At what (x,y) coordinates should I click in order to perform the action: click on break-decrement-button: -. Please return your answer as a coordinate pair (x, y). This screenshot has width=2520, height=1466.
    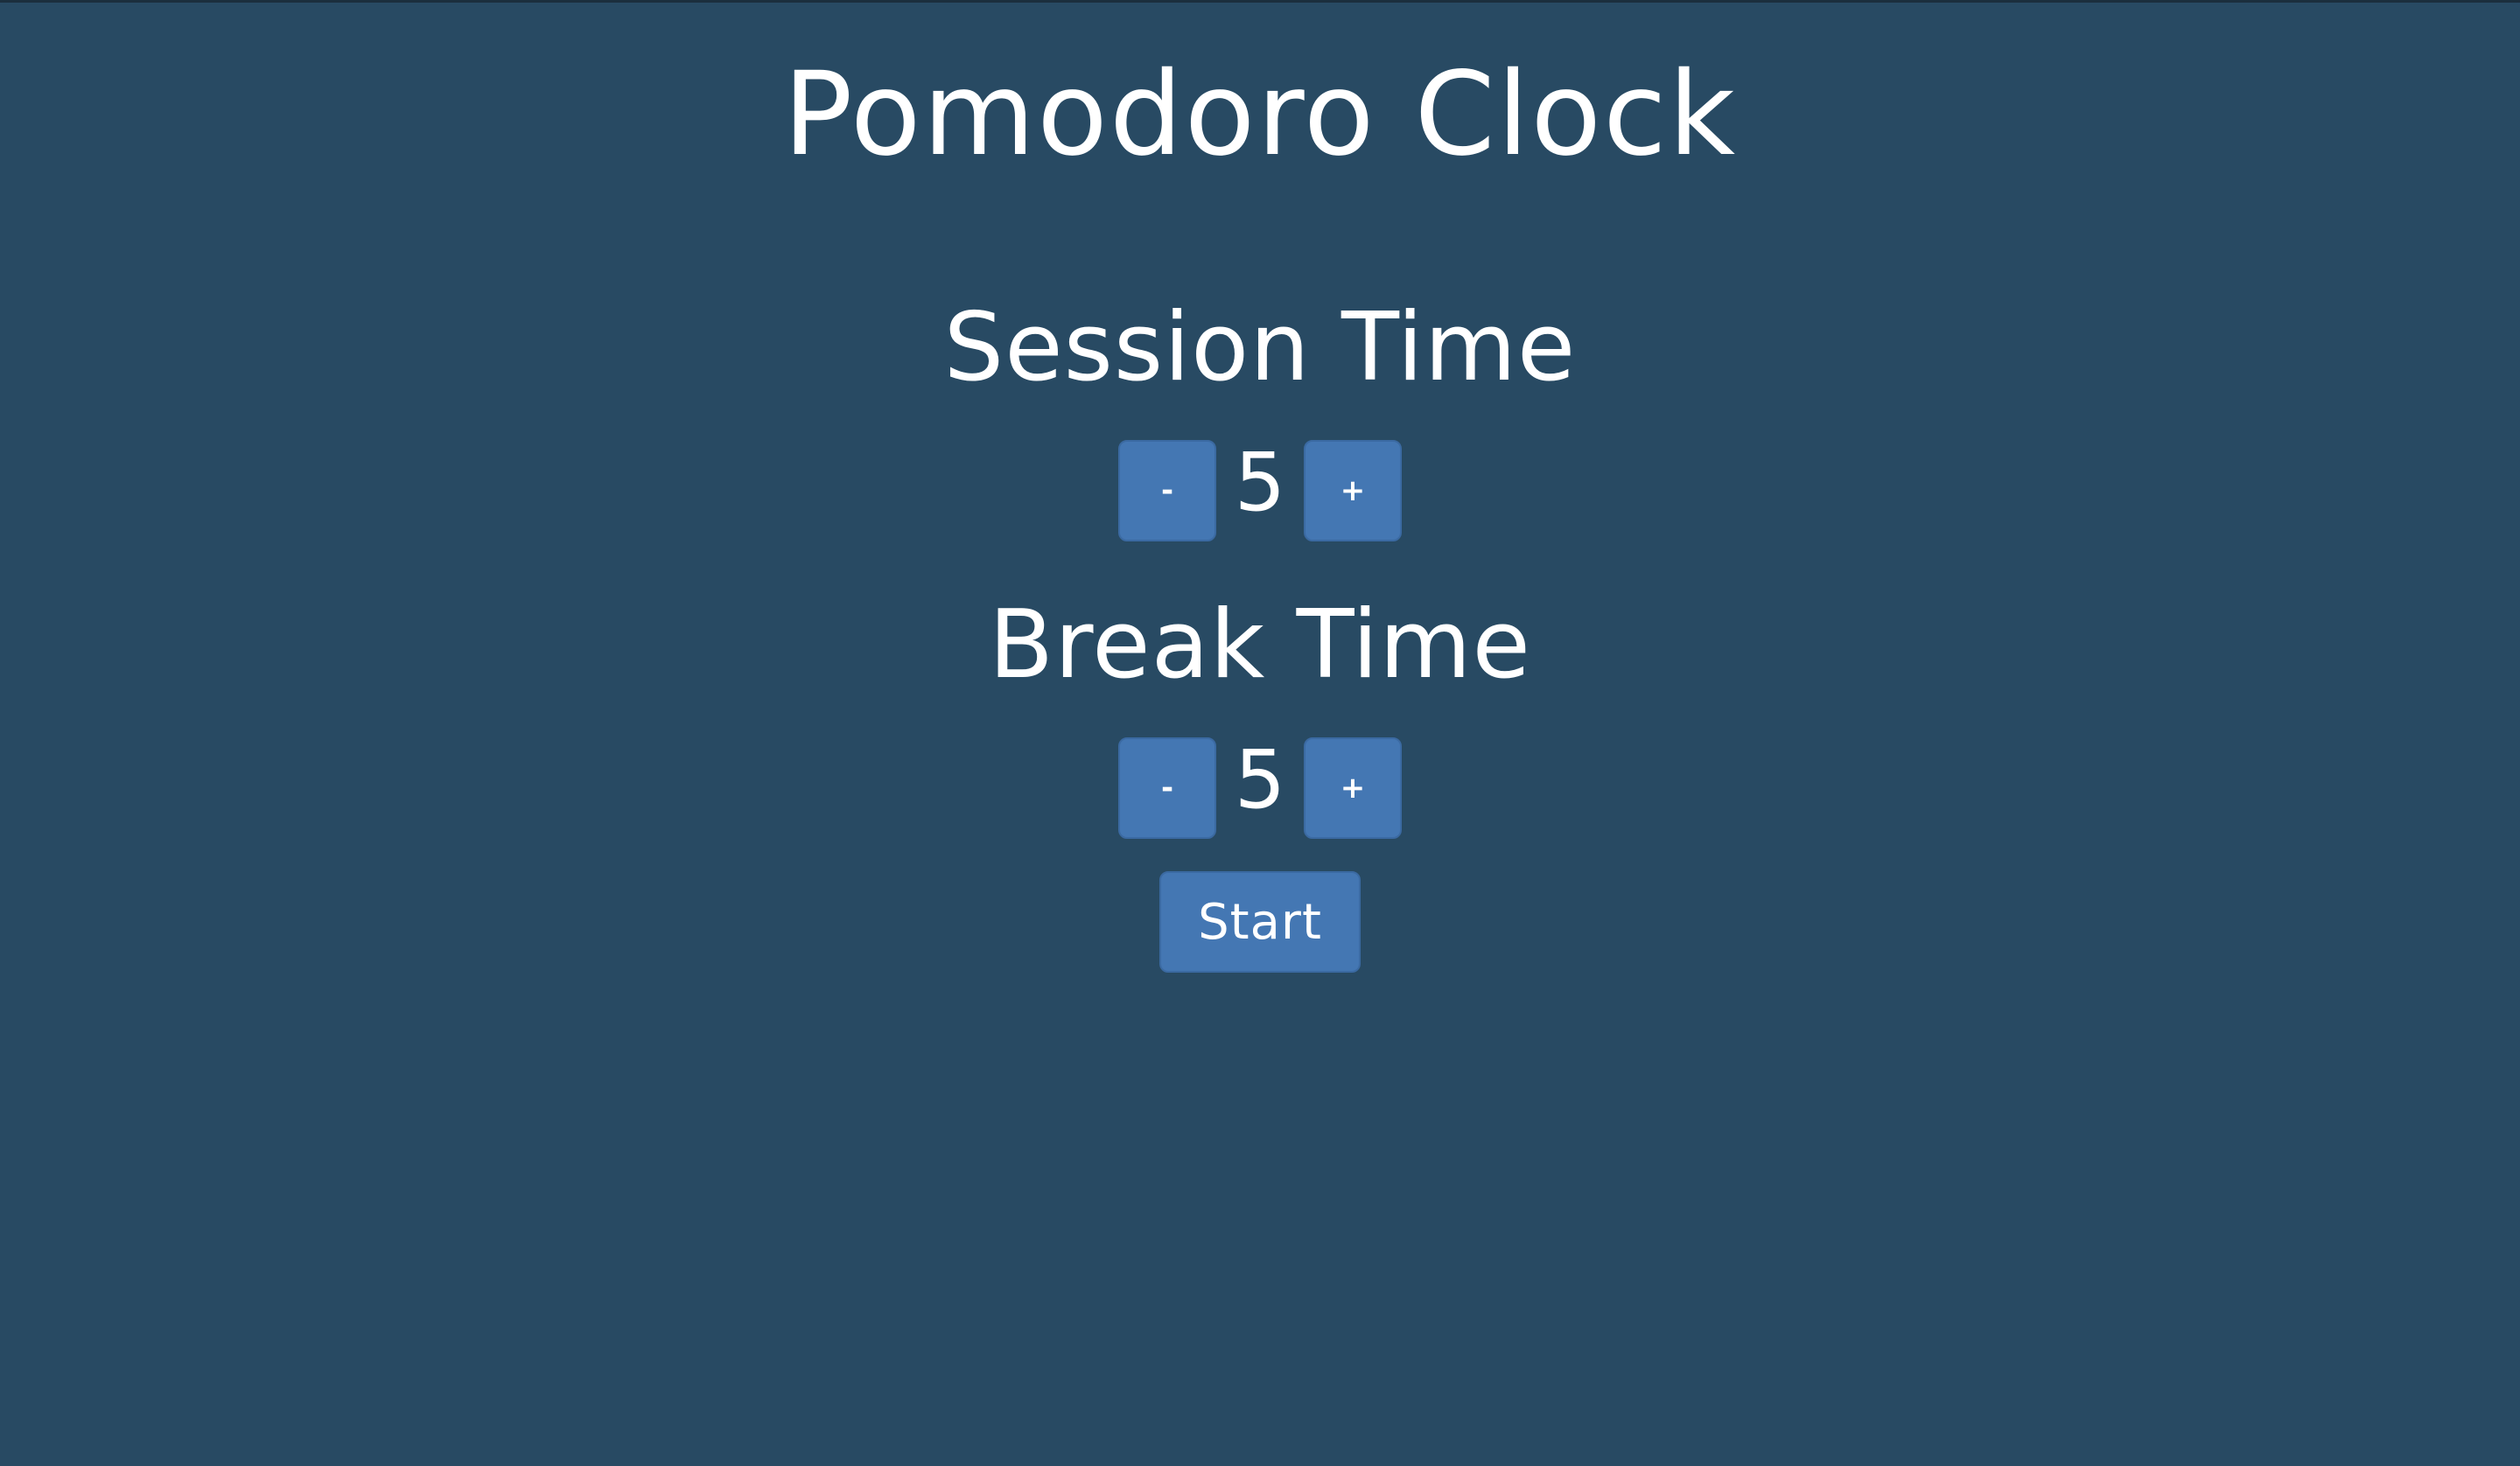
    Looking at the image, I should click on (1167, 788).